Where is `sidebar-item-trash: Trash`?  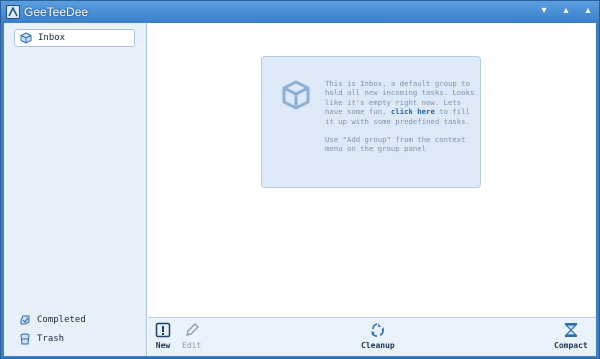
sidebar-item-trash: Trash is located at coordinates (74, 339).